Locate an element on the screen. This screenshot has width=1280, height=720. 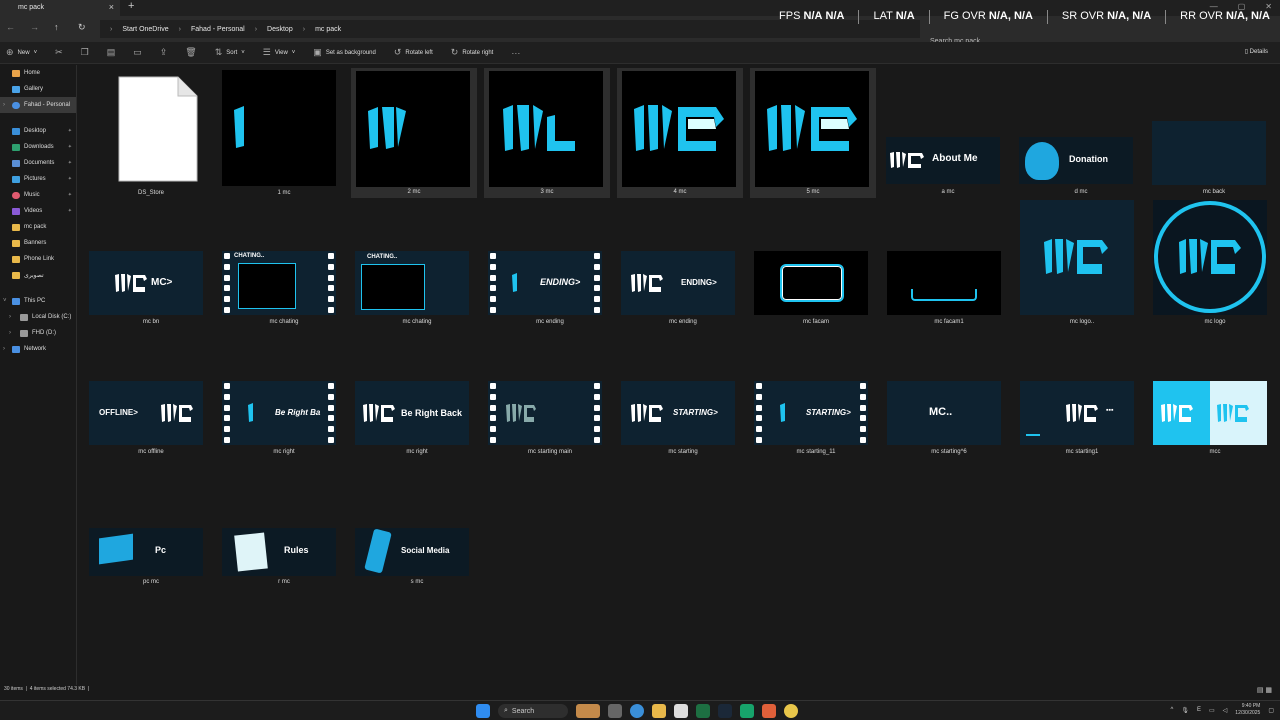
file-item: mcc is located at coordinates (1215, 395).